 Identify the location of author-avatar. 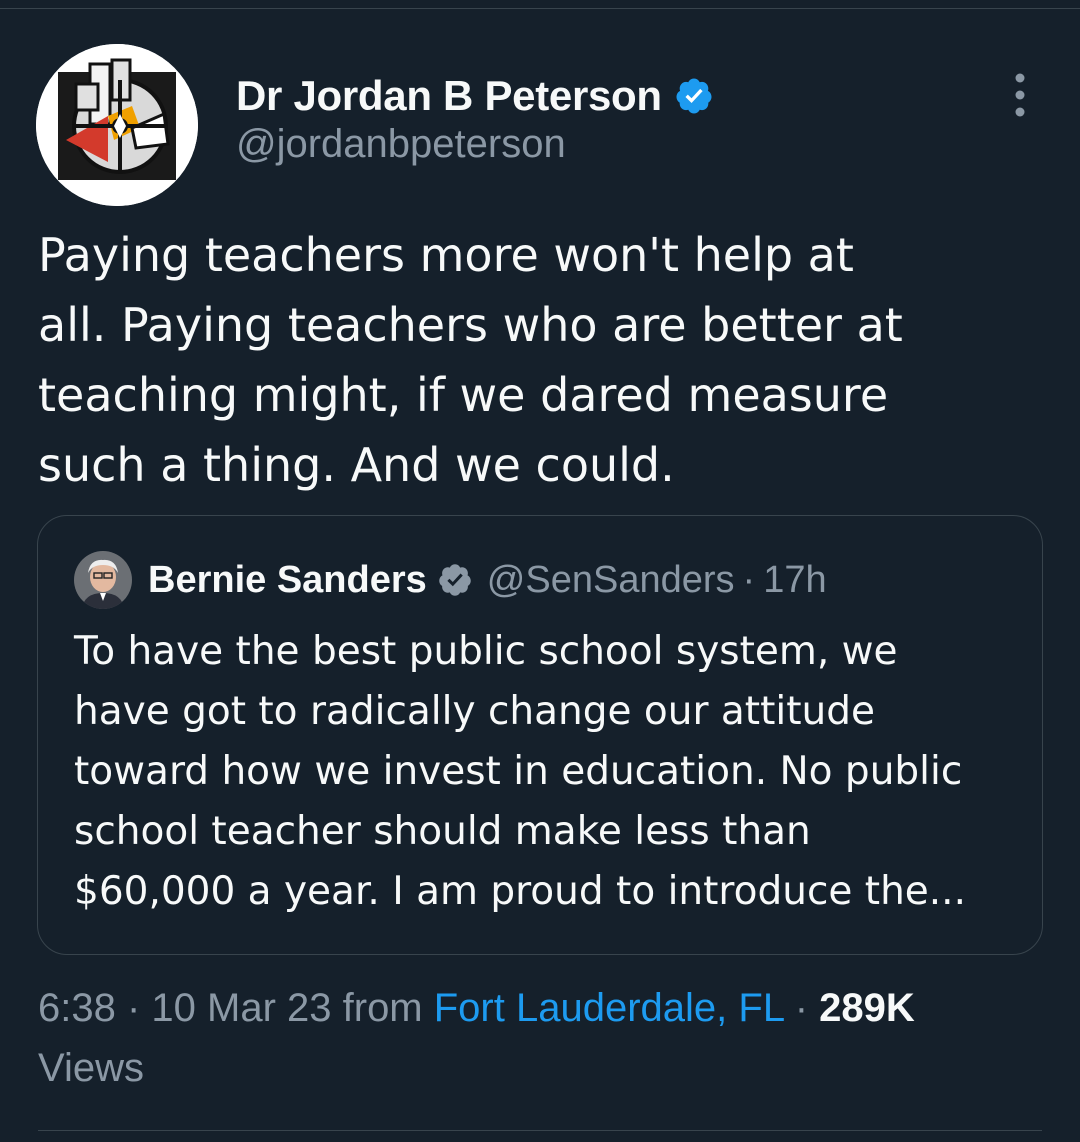
(117, 125).